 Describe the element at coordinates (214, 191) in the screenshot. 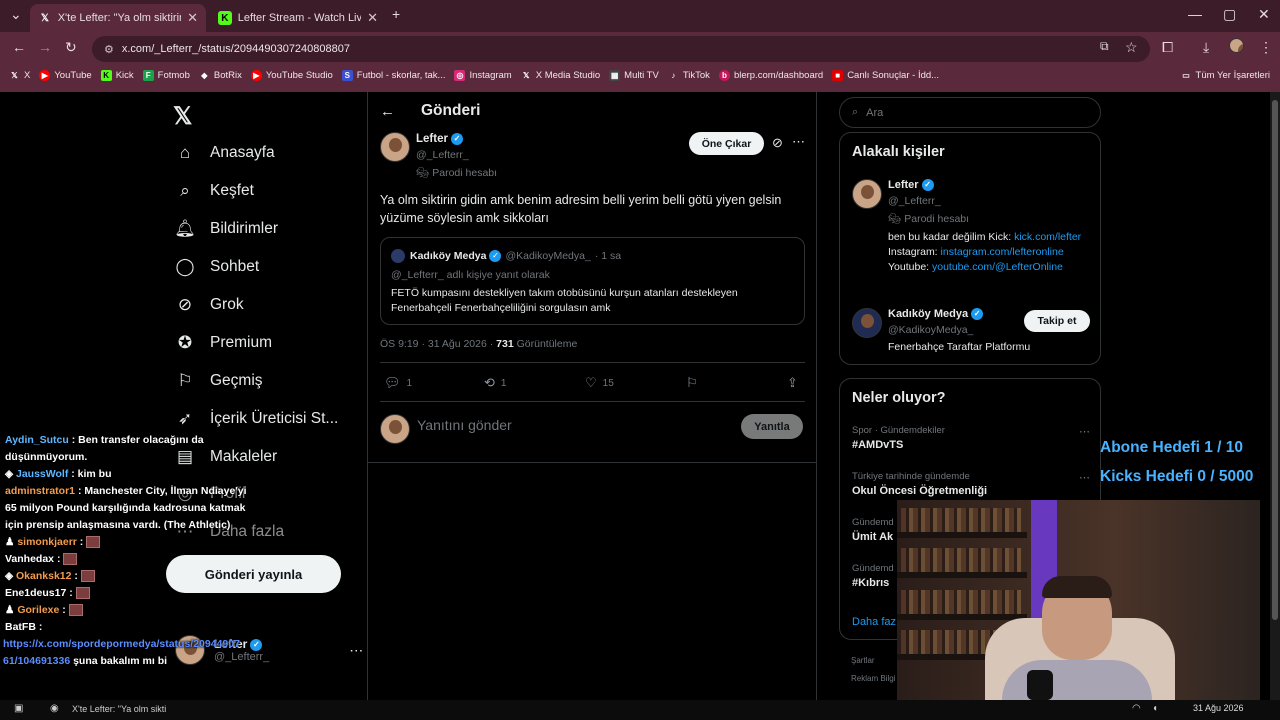

I see `nav-explore: ⌕ Keşfet` at that location.